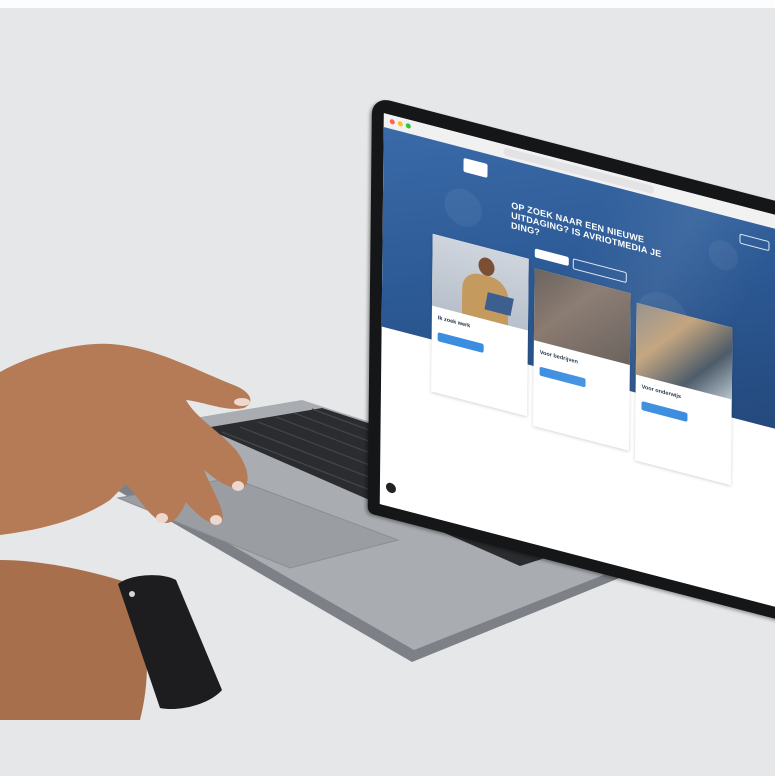 The height and width of the screenshot is (776, 775). I want to click on card-education: Voor onderwijs, so click(683, 394).